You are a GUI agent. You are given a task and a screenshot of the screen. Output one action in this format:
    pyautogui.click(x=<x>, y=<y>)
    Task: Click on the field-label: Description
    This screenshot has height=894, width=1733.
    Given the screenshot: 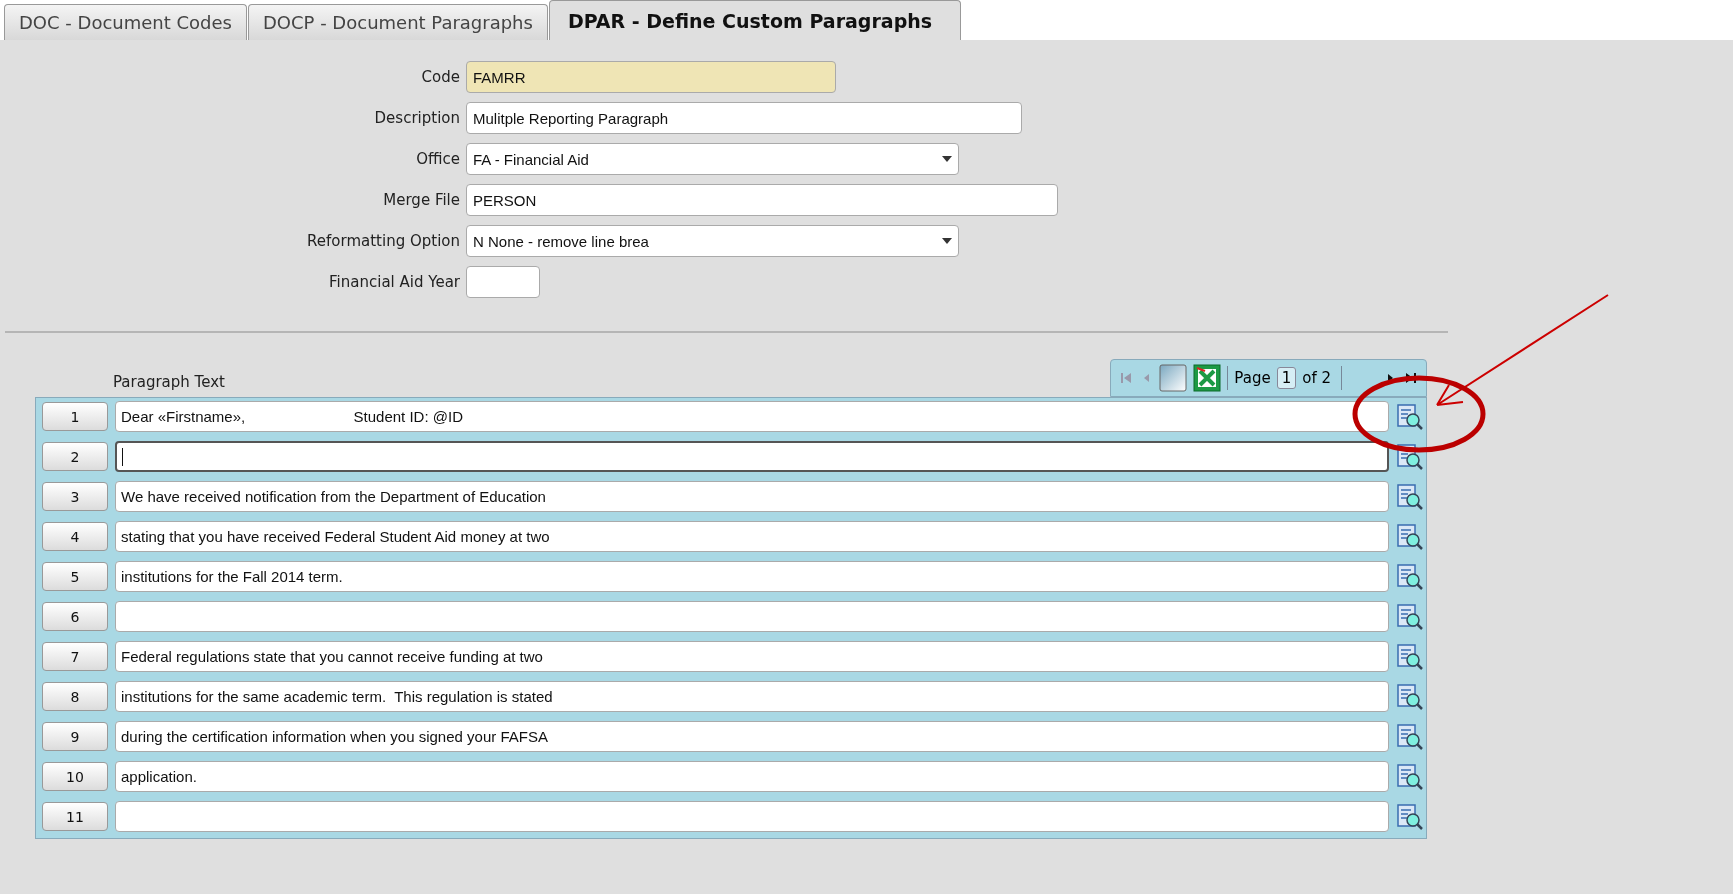 What is the action you would take?
    pyautogui.click(x=417, y=118)
    